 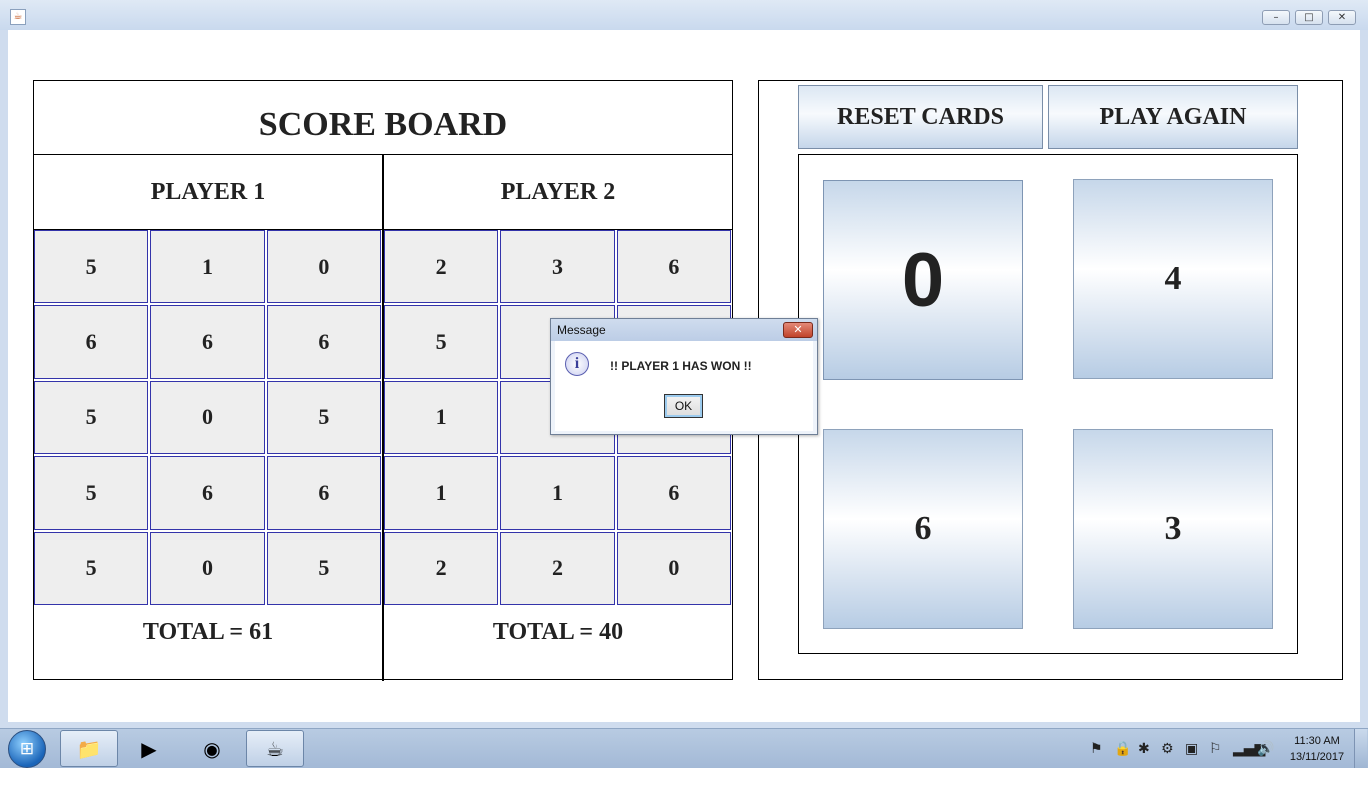 I want to click on ok-button: OK, so click(x=683, y=406).